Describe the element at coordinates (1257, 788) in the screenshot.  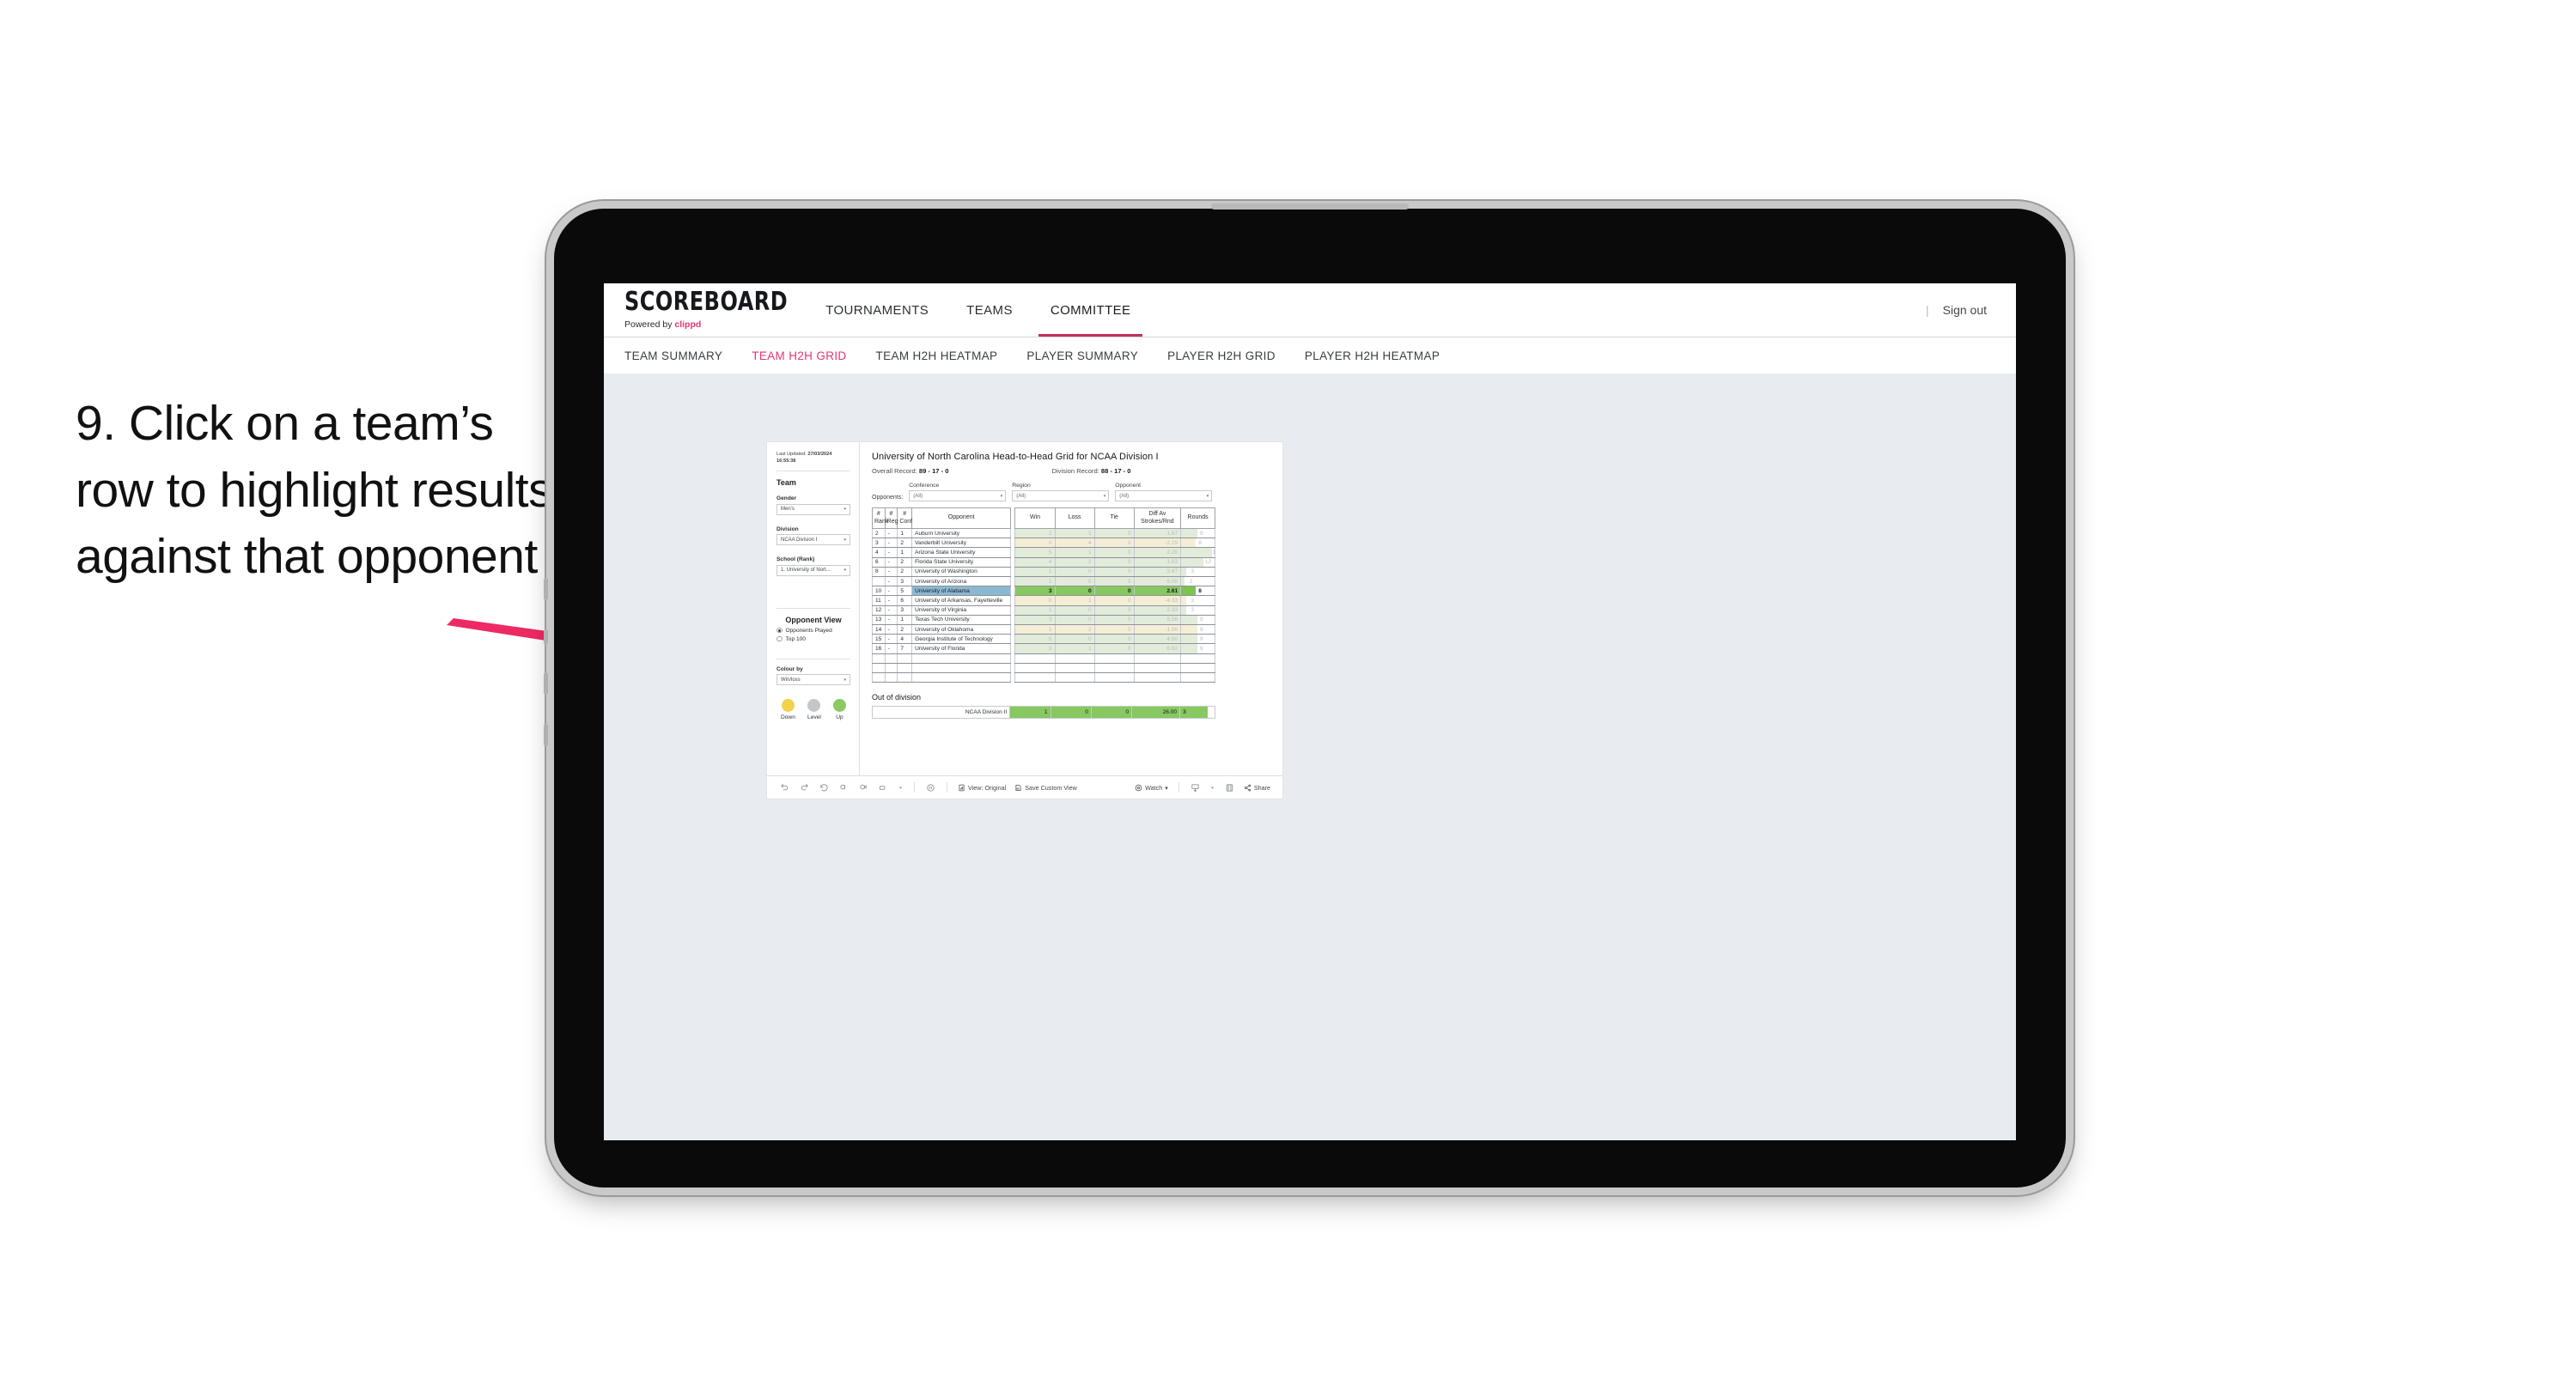
I see `share-button: Share` at that location.